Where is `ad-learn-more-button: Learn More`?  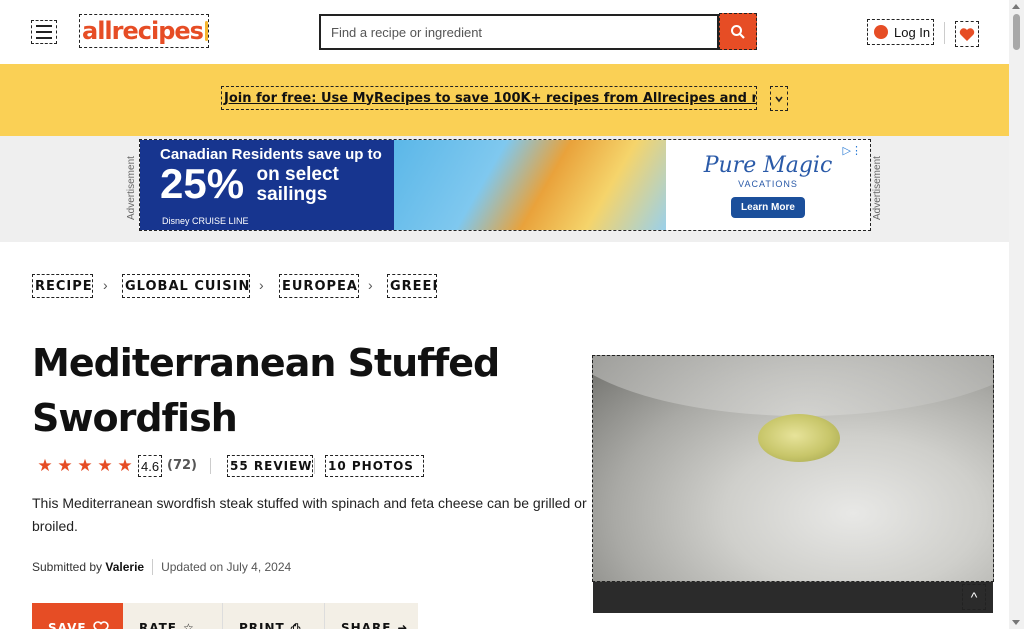 ad-learn-more-button: Learn More is located at coordinates (768, 207).